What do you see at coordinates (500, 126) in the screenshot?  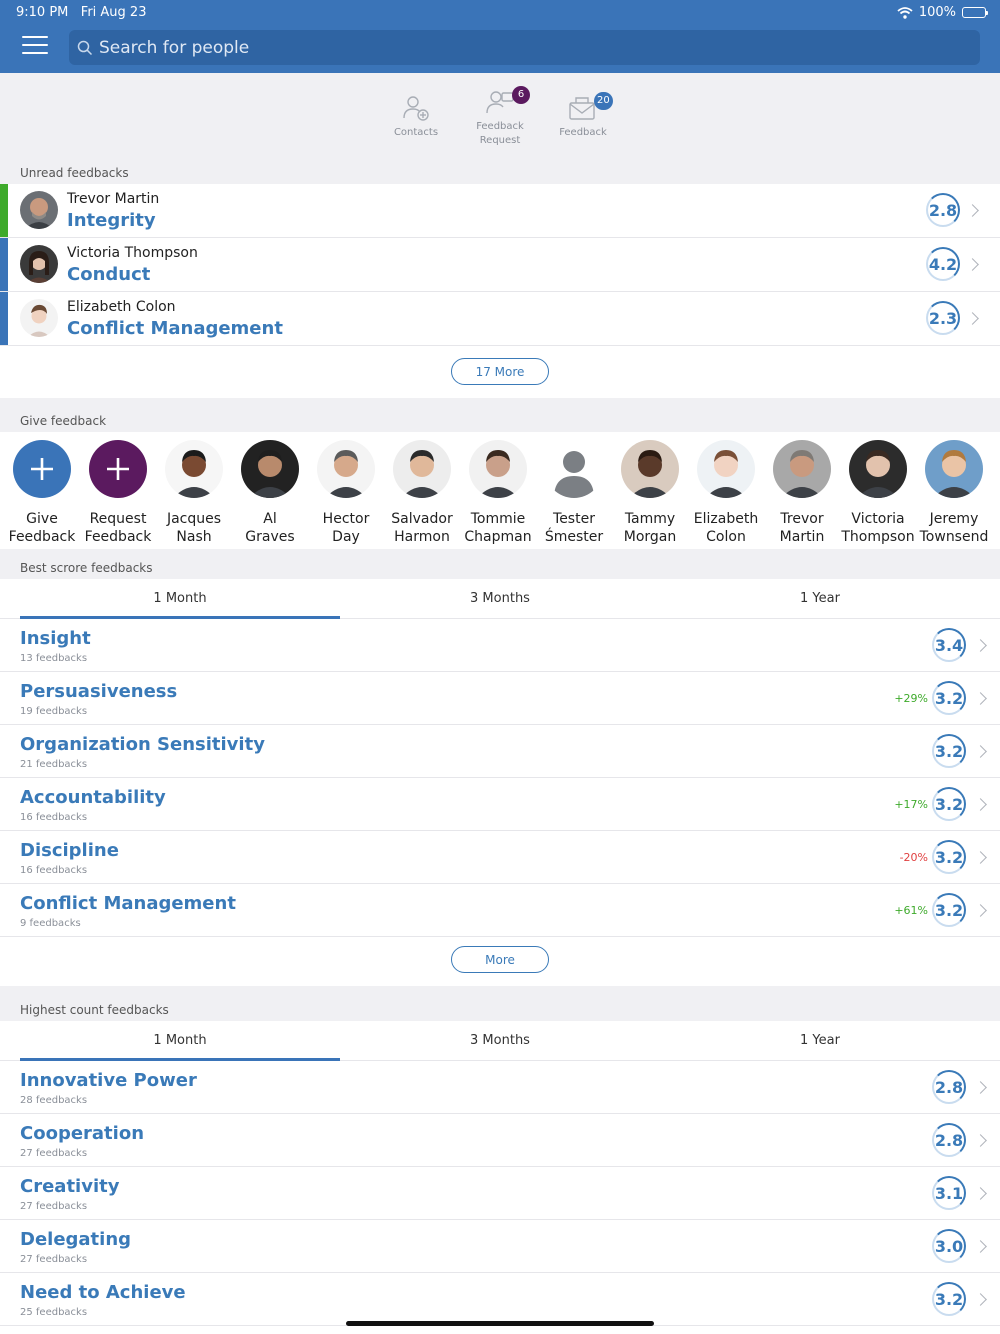 I see `nav-feedback-request-label-1: Feedback` at bounding box center [500, 126].